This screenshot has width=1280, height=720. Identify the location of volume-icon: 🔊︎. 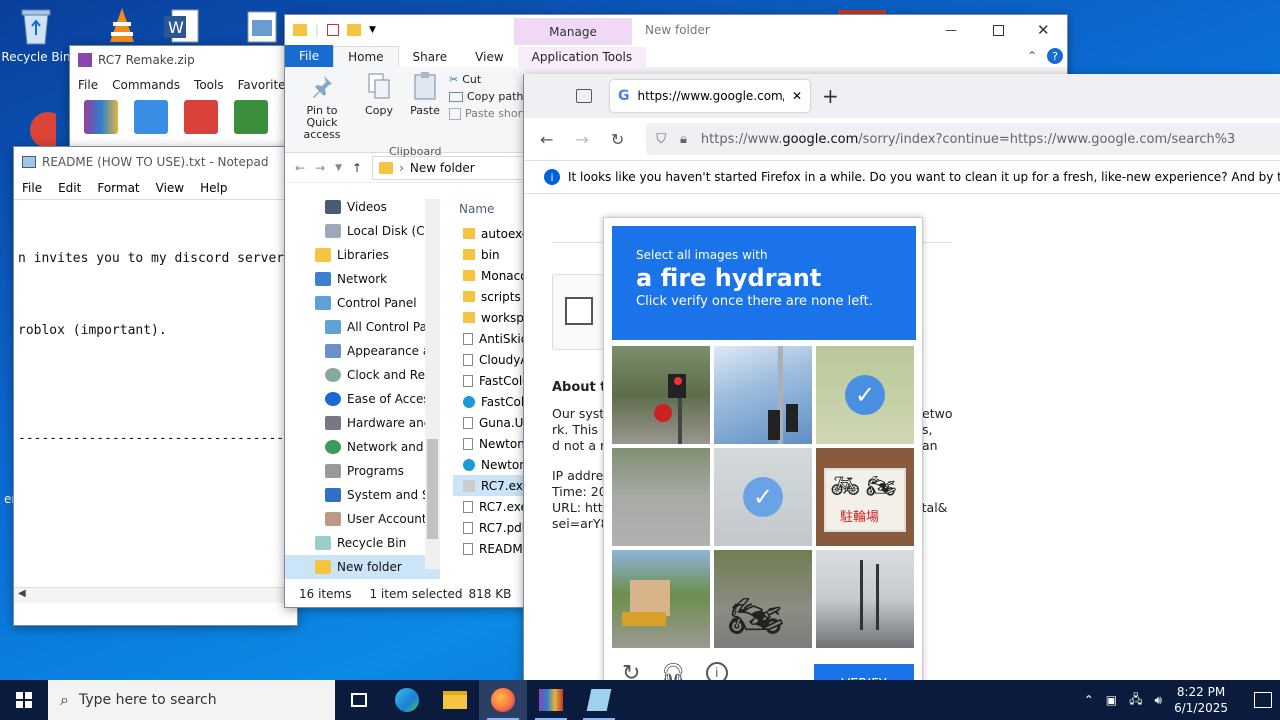
(1159, 700).